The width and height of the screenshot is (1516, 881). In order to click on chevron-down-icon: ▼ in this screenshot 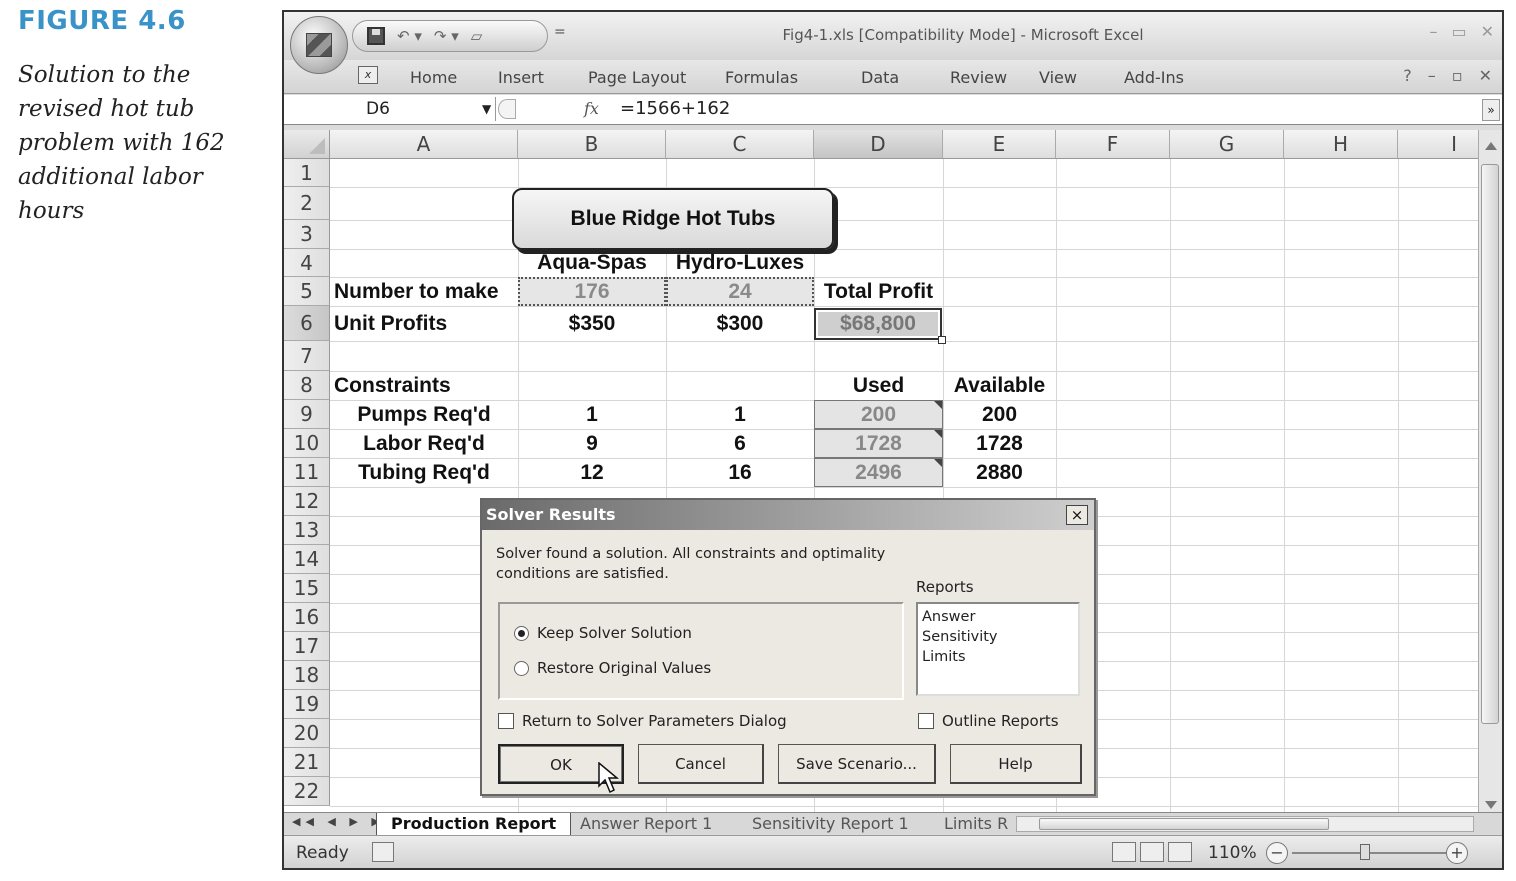, I will do `click(486, 109)`.